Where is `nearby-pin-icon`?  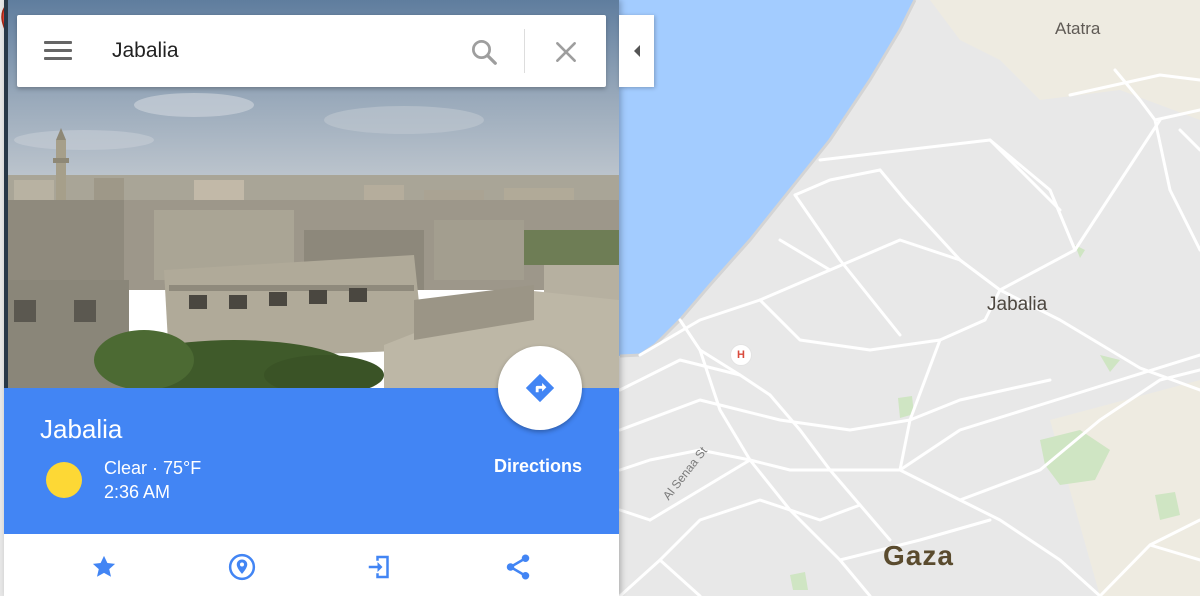
nearby-pin-icon is located at coordinates (242, 567).